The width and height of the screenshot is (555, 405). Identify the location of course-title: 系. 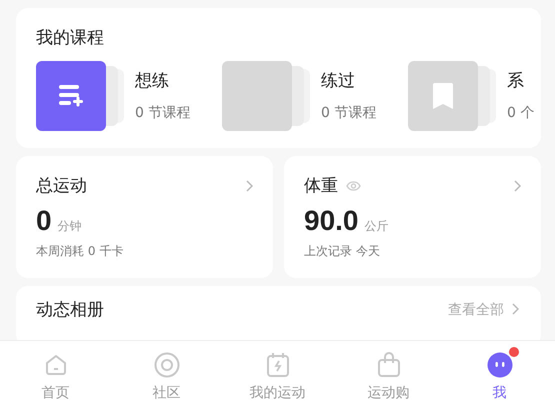
(520, 80).